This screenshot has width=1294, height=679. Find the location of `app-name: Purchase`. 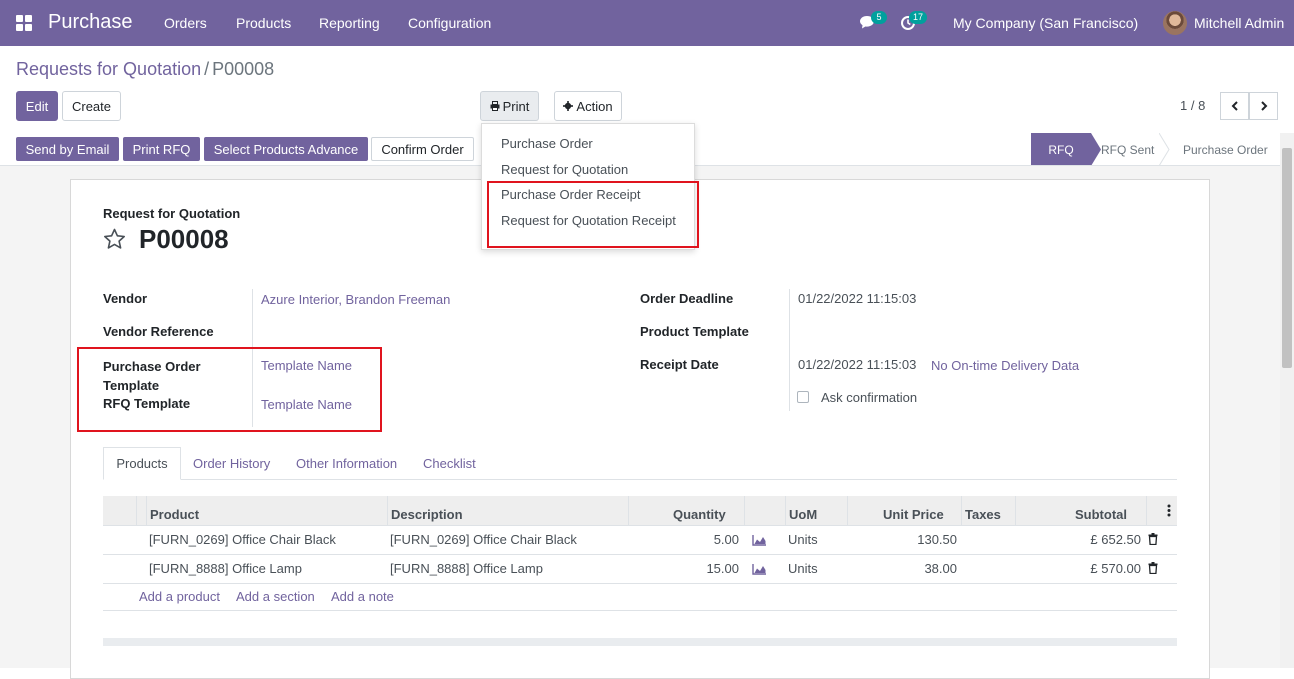

app-name: Purchase is located at coordinates (90, 22).